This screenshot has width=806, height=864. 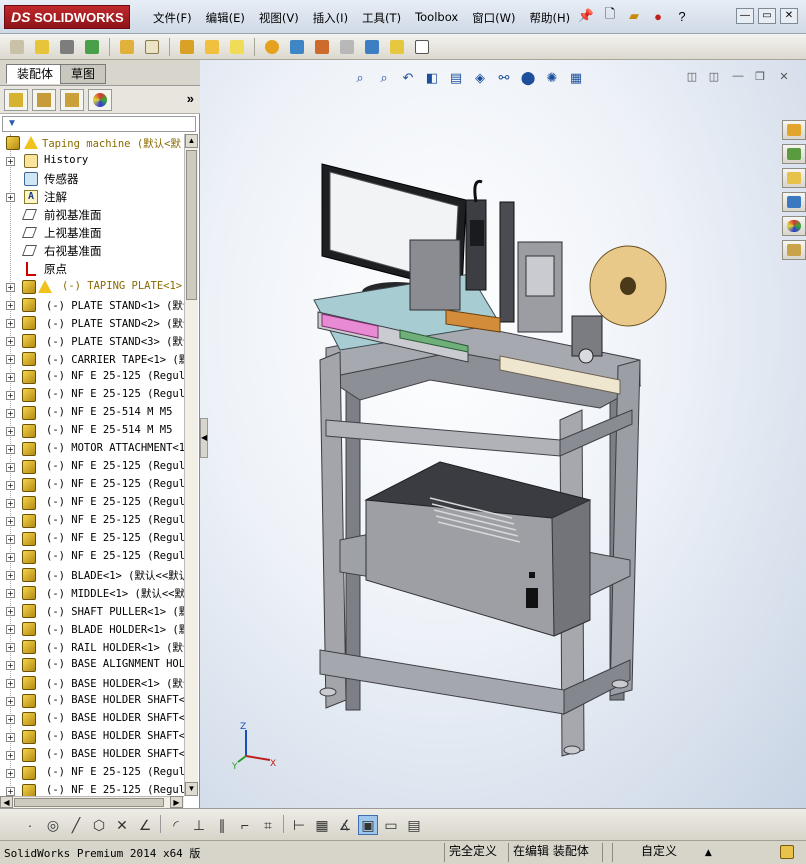 What do you see at coordinates (92, 647) in the screenshot?
I see `tree-item: + (-) RAIL HOLDER<1> (默认` at bounding box center [92, 647].